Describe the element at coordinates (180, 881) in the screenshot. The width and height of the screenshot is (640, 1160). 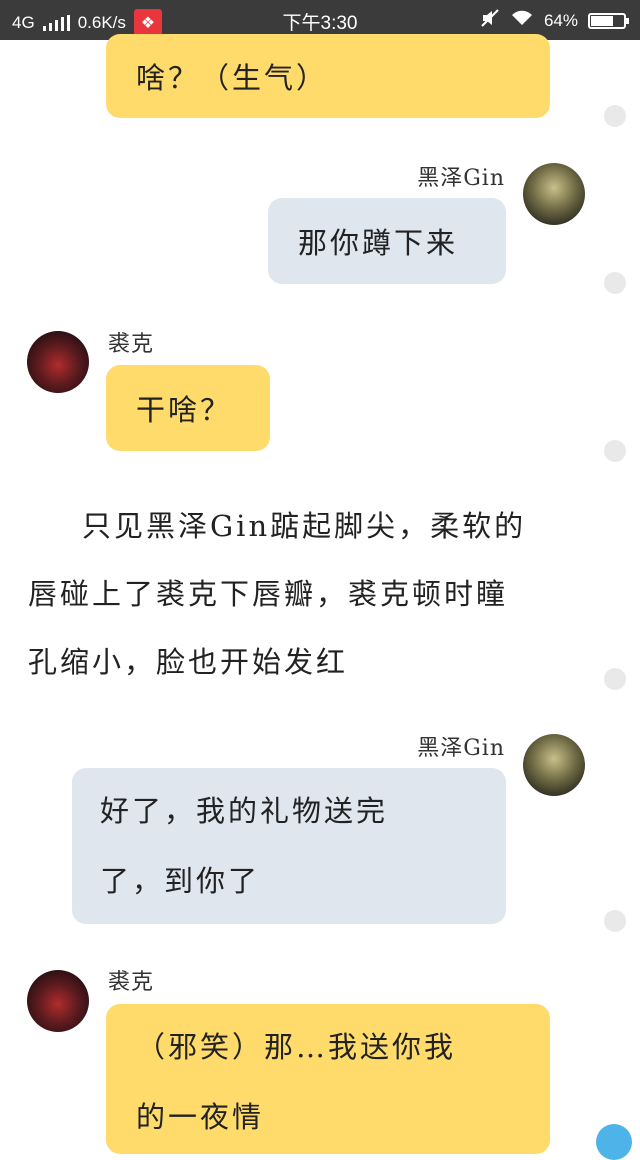
I see `message-text: 了，到你了` at that location.